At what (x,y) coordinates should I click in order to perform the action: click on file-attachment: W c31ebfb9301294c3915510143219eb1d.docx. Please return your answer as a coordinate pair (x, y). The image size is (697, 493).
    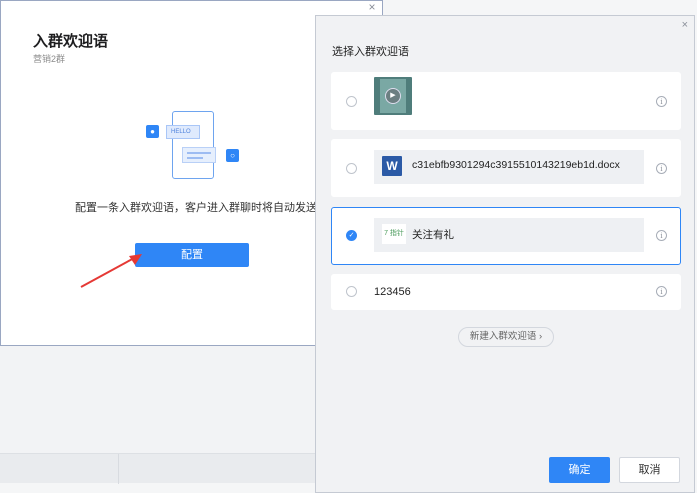
    Looking at the image, I should click on (509, 167).